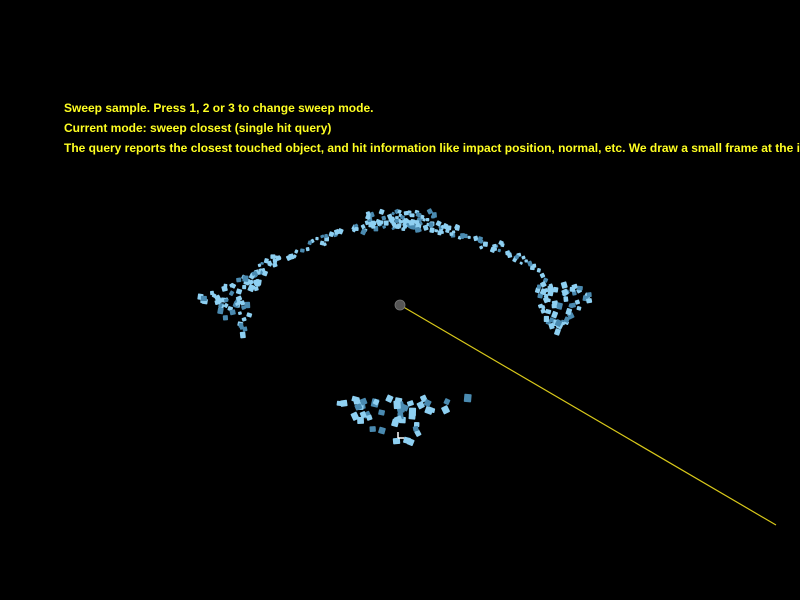 The width and height of the screenshot is (800, 600). What do you see at coordinates (400, 435) in the screenshot?
I see `impact-frame` at bounding box center [400, 435].